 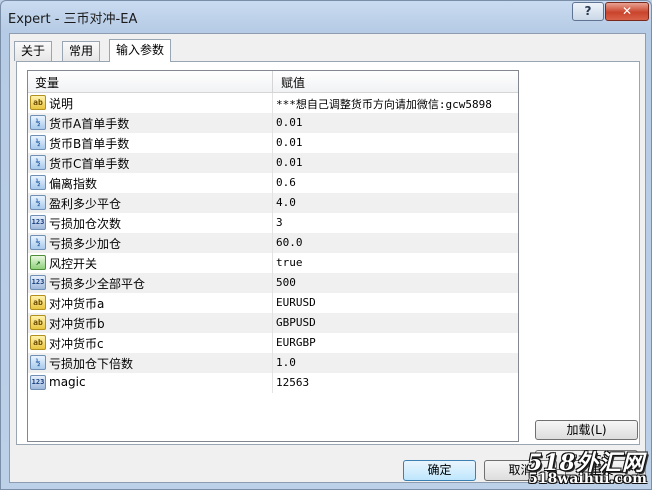 I want to click on parameter-row: ab 对冲货币c EURGBP, so click(x=273, y=343).